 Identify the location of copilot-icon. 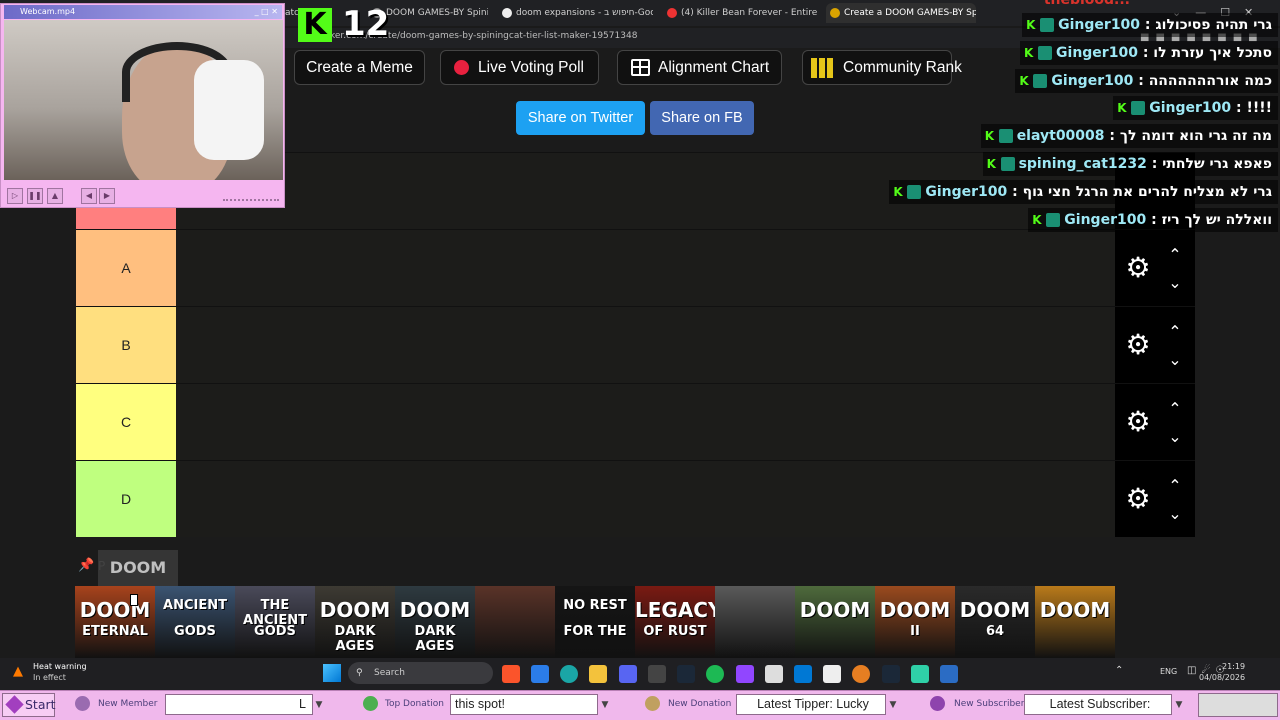
(540, 674).